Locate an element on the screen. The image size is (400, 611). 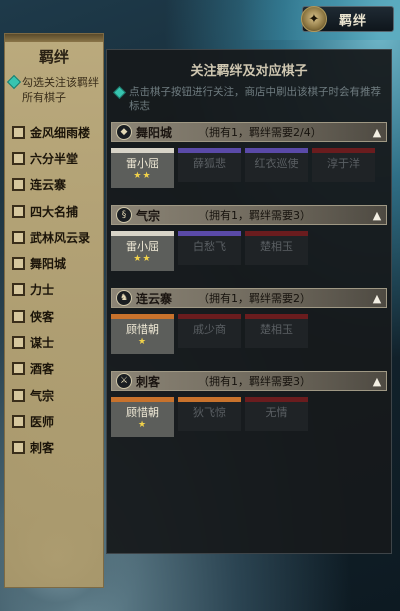
chess-piece-name: 戚少商 is located at coordinates (209, 329).